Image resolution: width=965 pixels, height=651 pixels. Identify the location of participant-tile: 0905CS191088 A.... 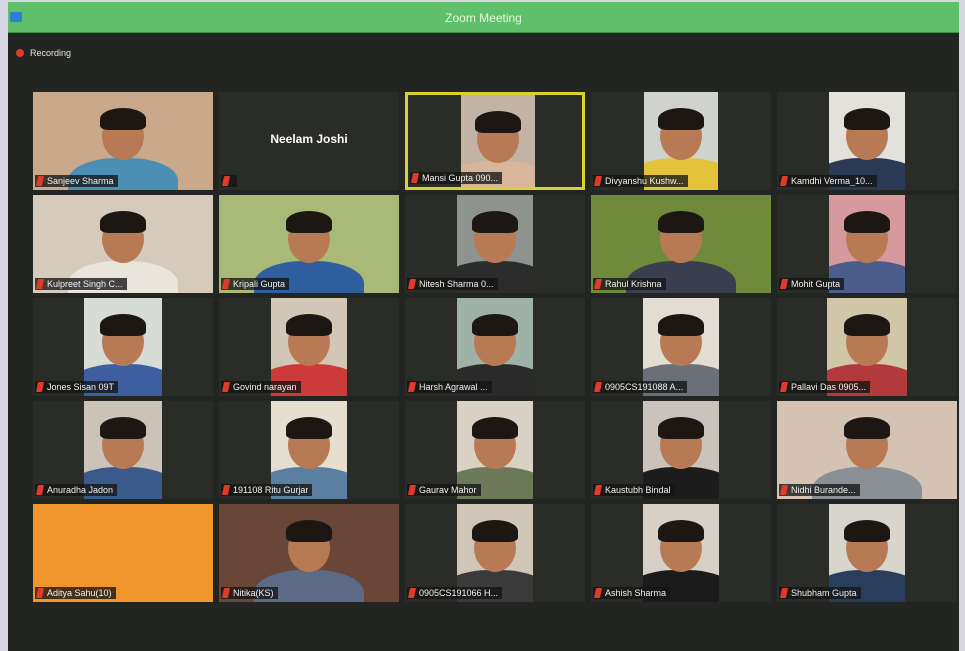
(681, 347).